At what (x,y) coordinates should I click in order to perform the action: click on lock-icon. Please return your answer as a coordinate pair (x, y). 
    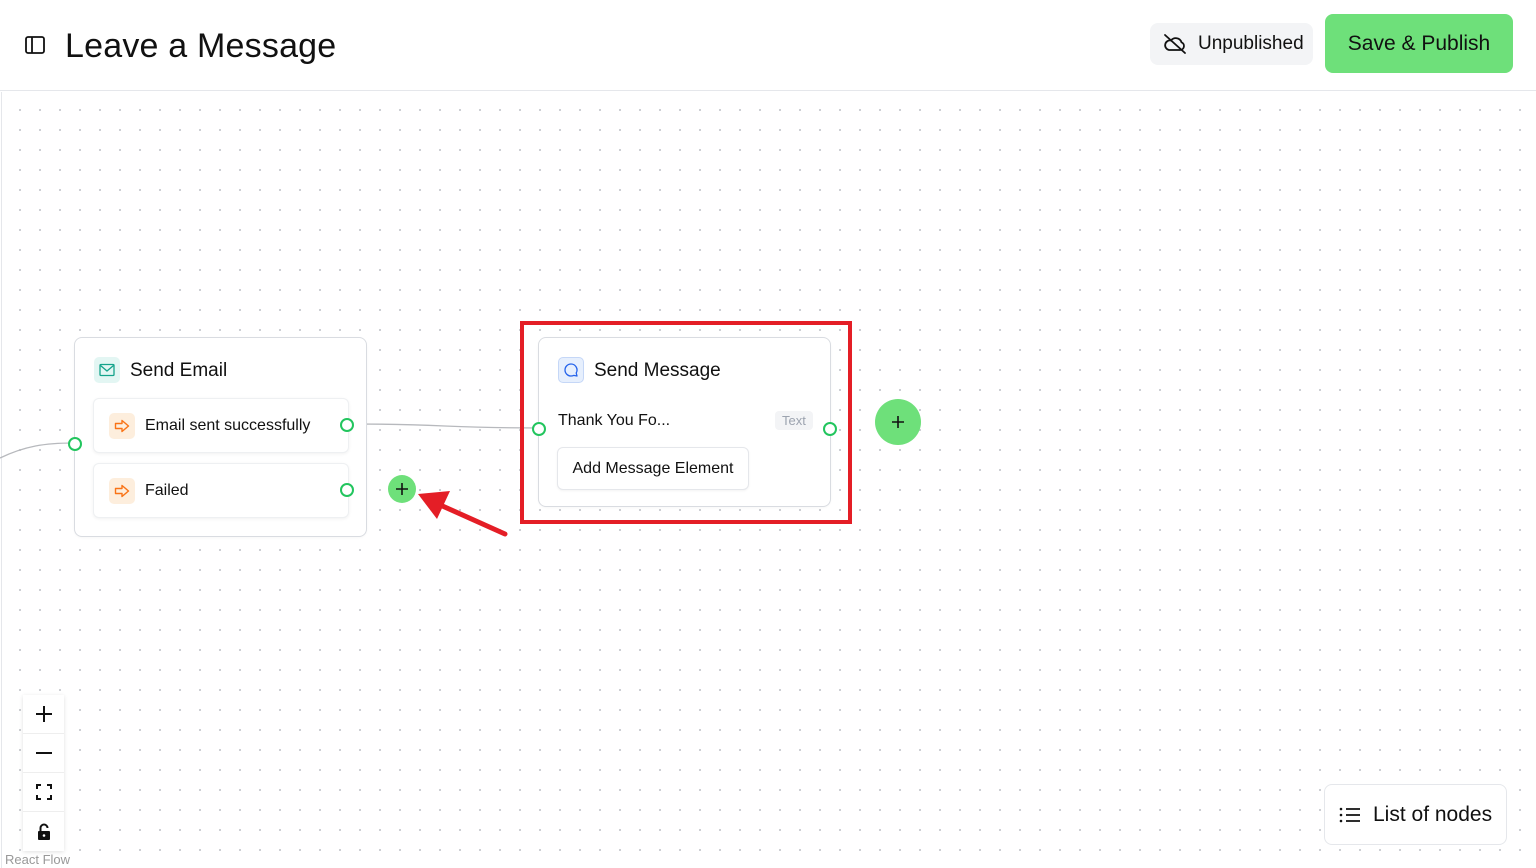
    Looking at the image, I should click on (43, 831).